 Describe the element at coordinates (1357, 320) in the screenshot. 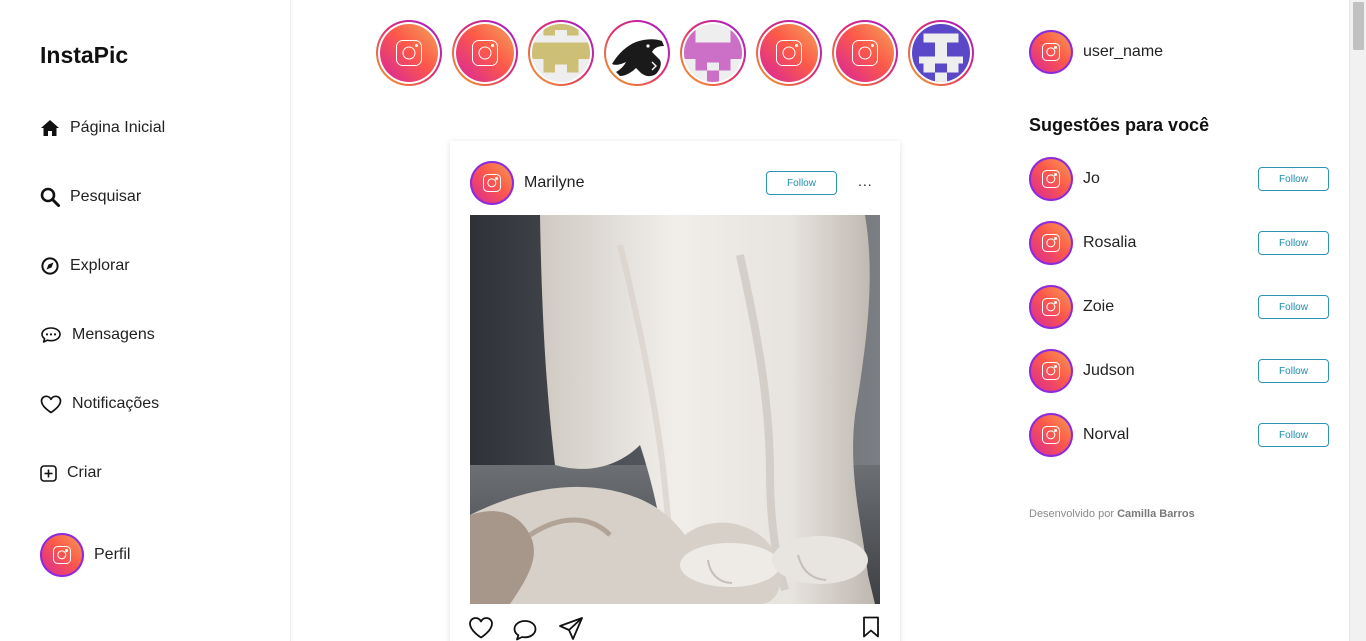

I see `page-scrollbar` at that location.